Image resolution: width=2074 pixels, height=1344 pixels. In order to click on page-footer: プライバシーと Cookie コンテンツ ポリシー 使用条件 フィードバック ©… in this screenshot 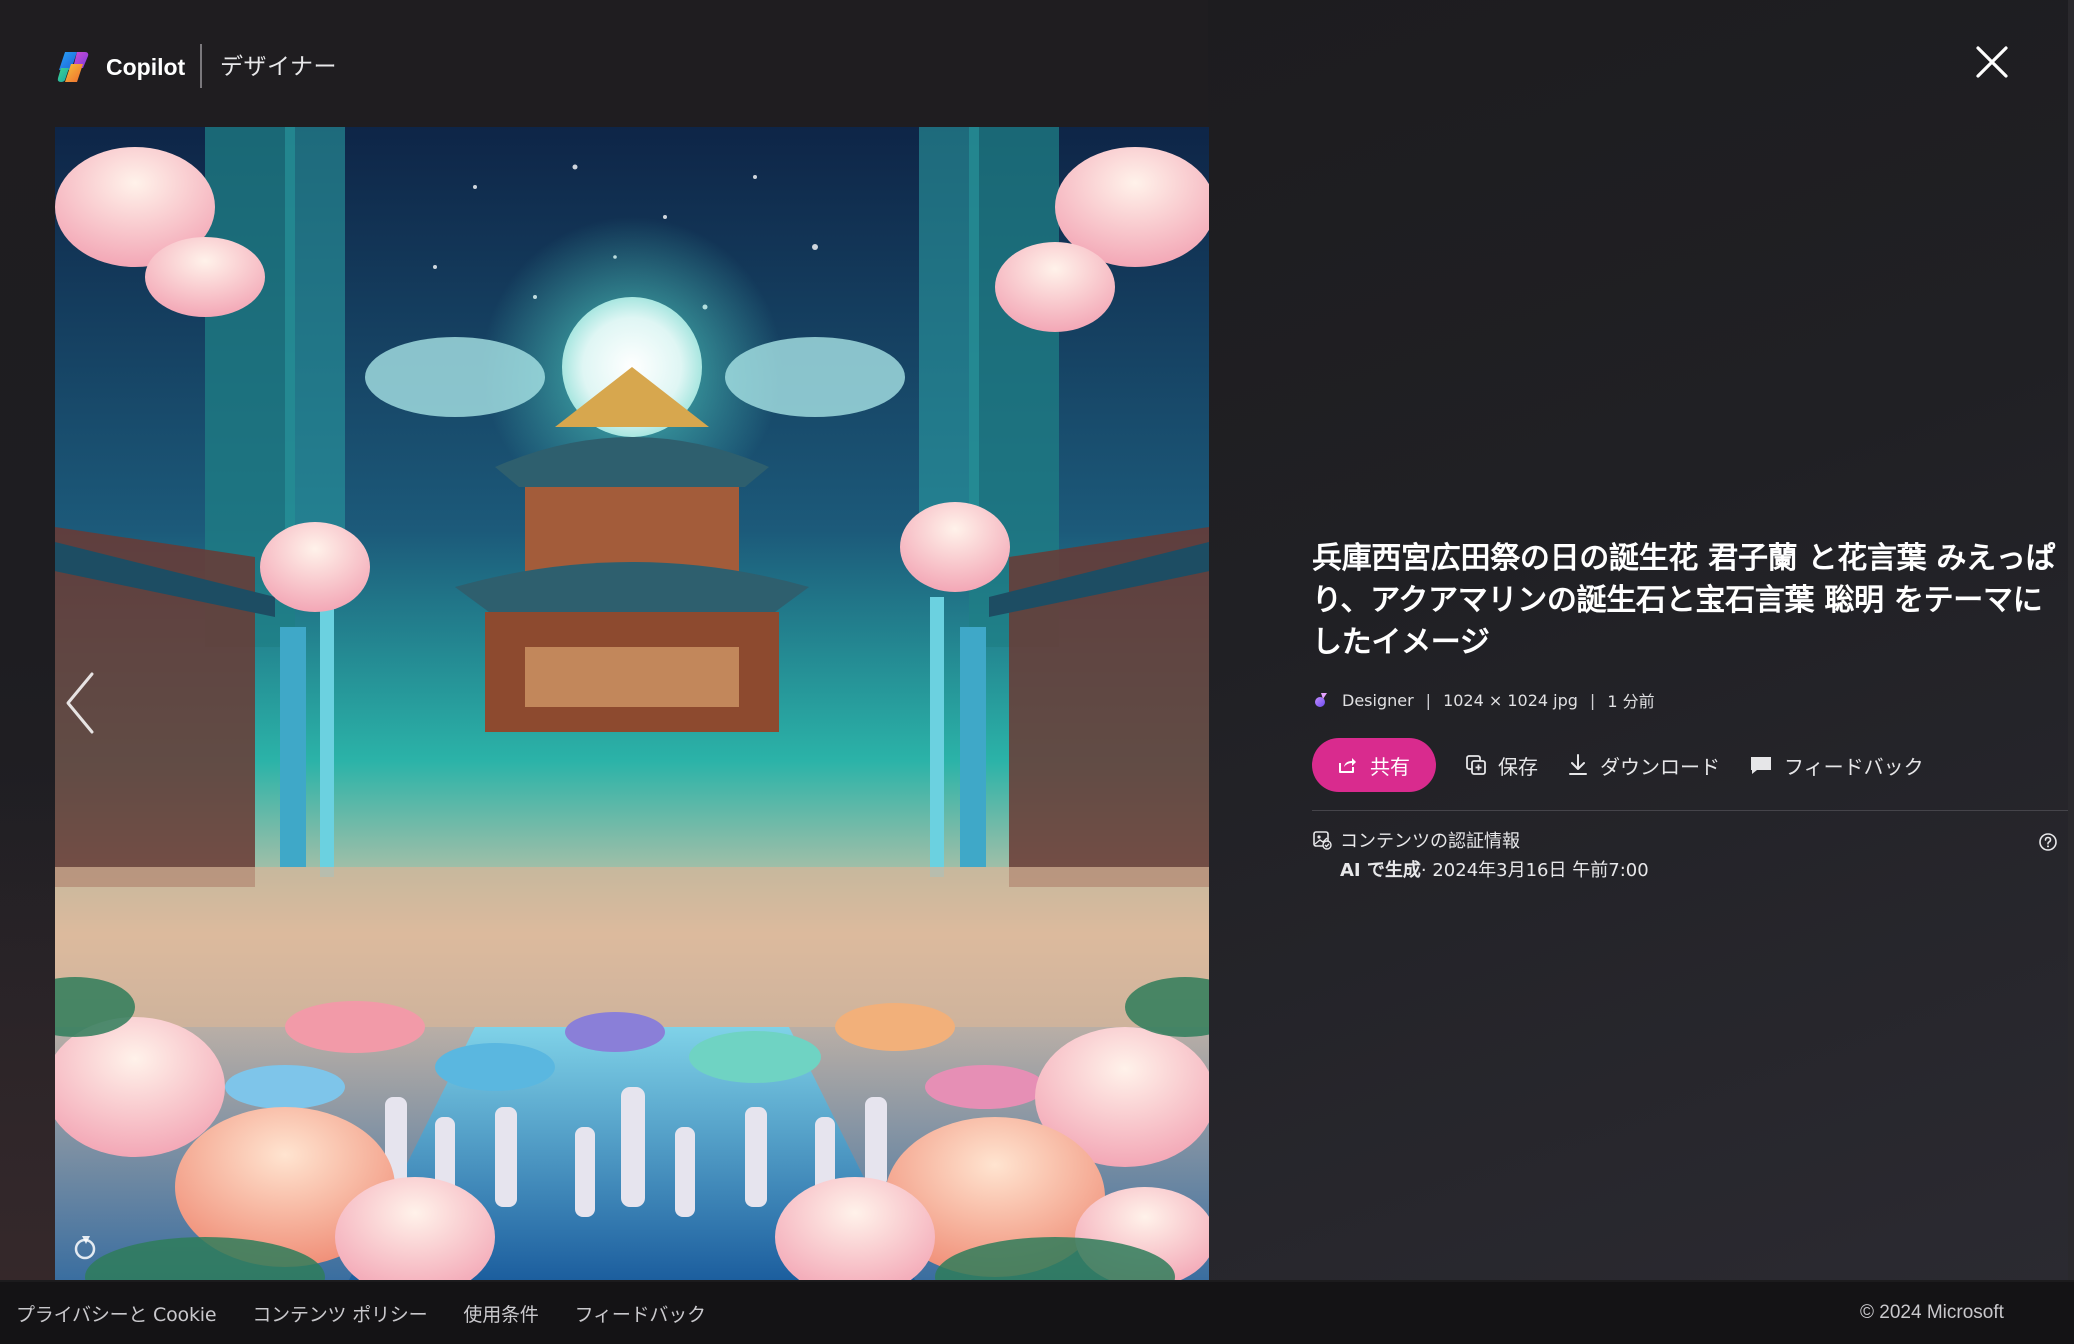, I will do `click(1037, 1313)`.